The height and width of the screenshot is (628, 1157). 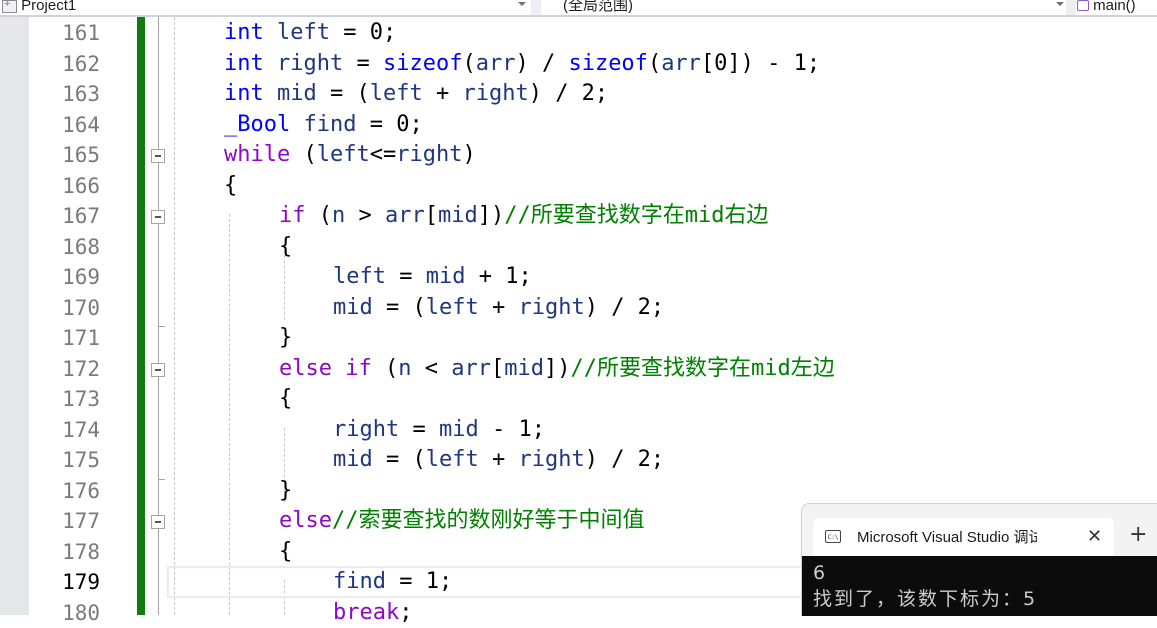 I want to click on code-punctuation: <=, so click(x=383, y=154).